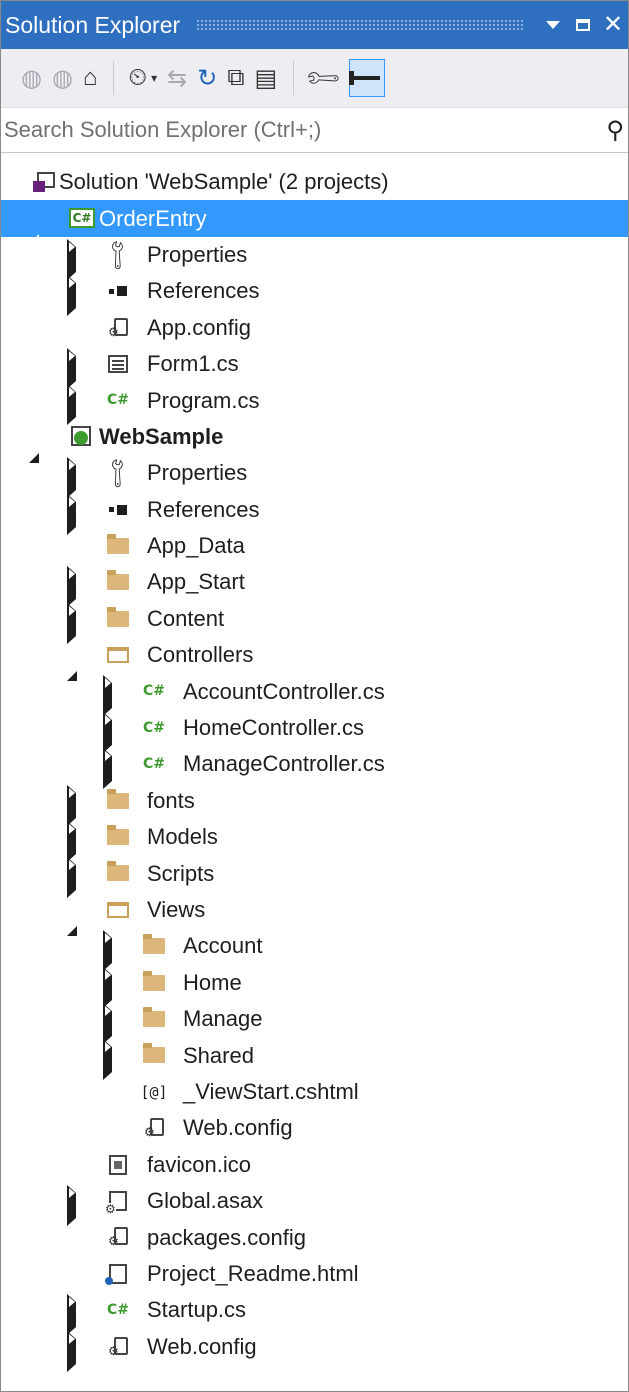 This screenshot has width=629, height=1392. Describe the element at coordinates (613, 25) in the screenshot. I see `close-button: ✕` at that location.